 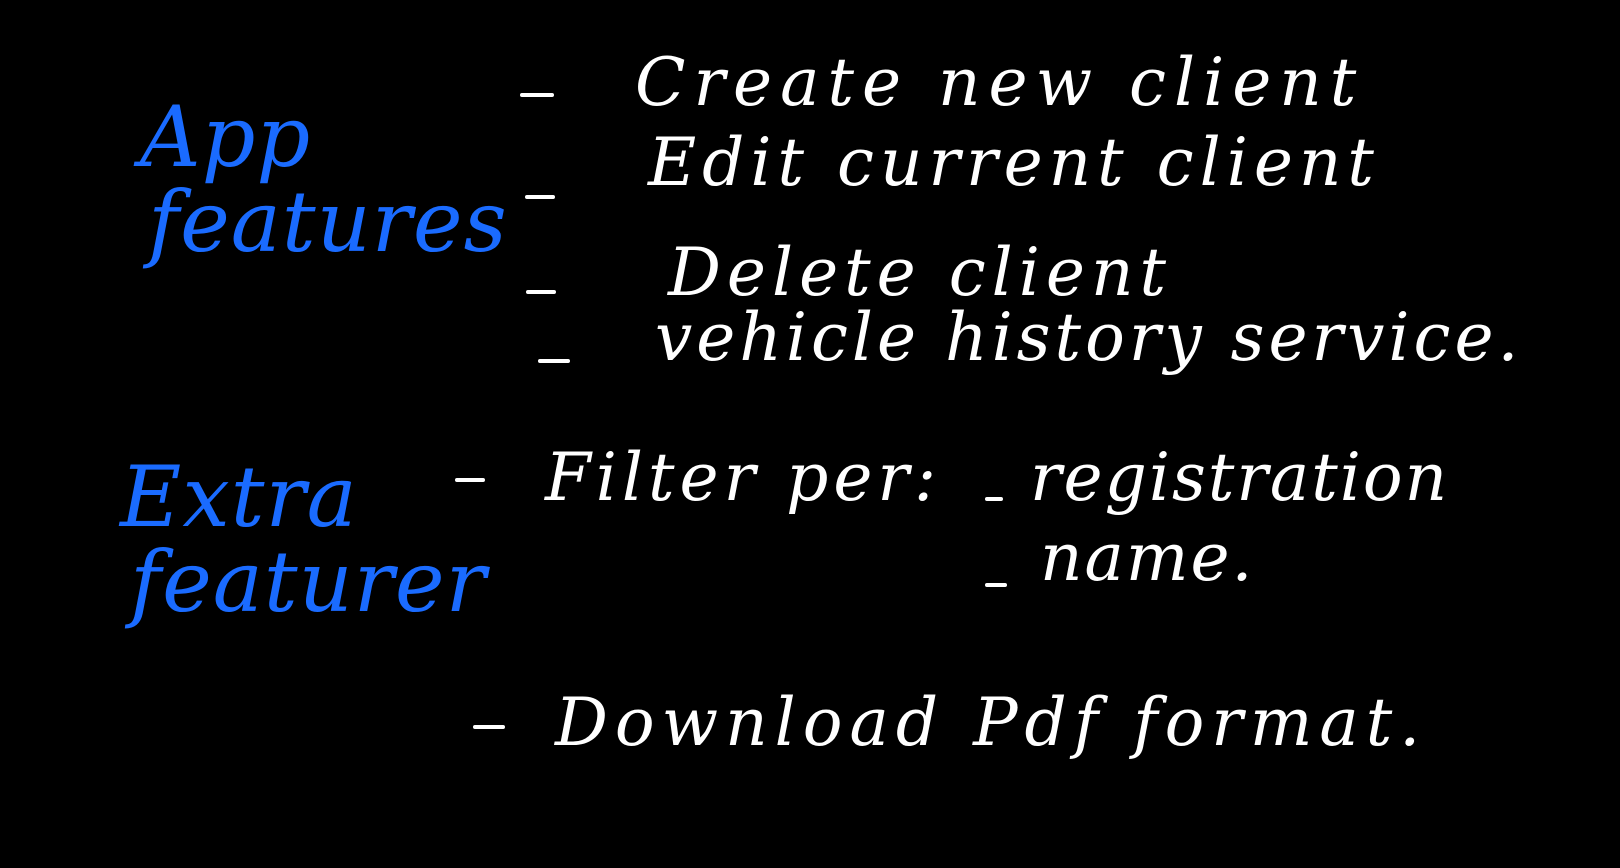 What do you see at coordinates (1240, 477) in the screenshot?
I see `filter-option-registration: registration` at bounding box center [1240, 477].